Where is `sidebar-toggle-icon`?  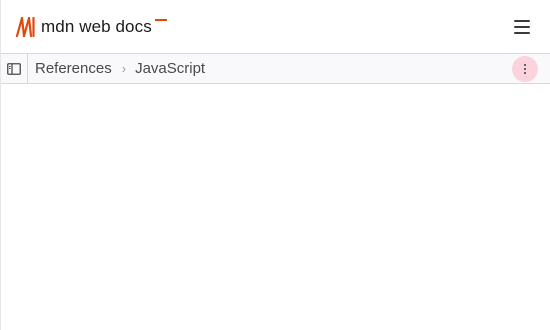 sidebar-toggle-icon is located at coordinates (14, 68).